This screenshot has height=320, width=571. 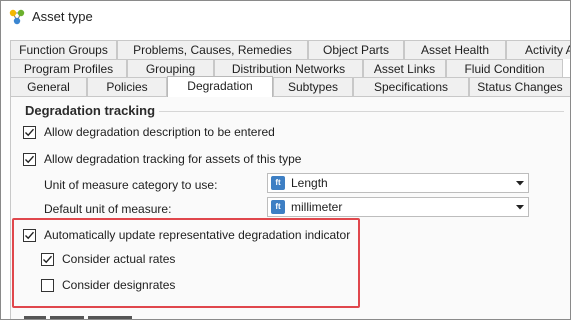 I want to click on tab-activity: Activity A, so click(x=538, y=49).